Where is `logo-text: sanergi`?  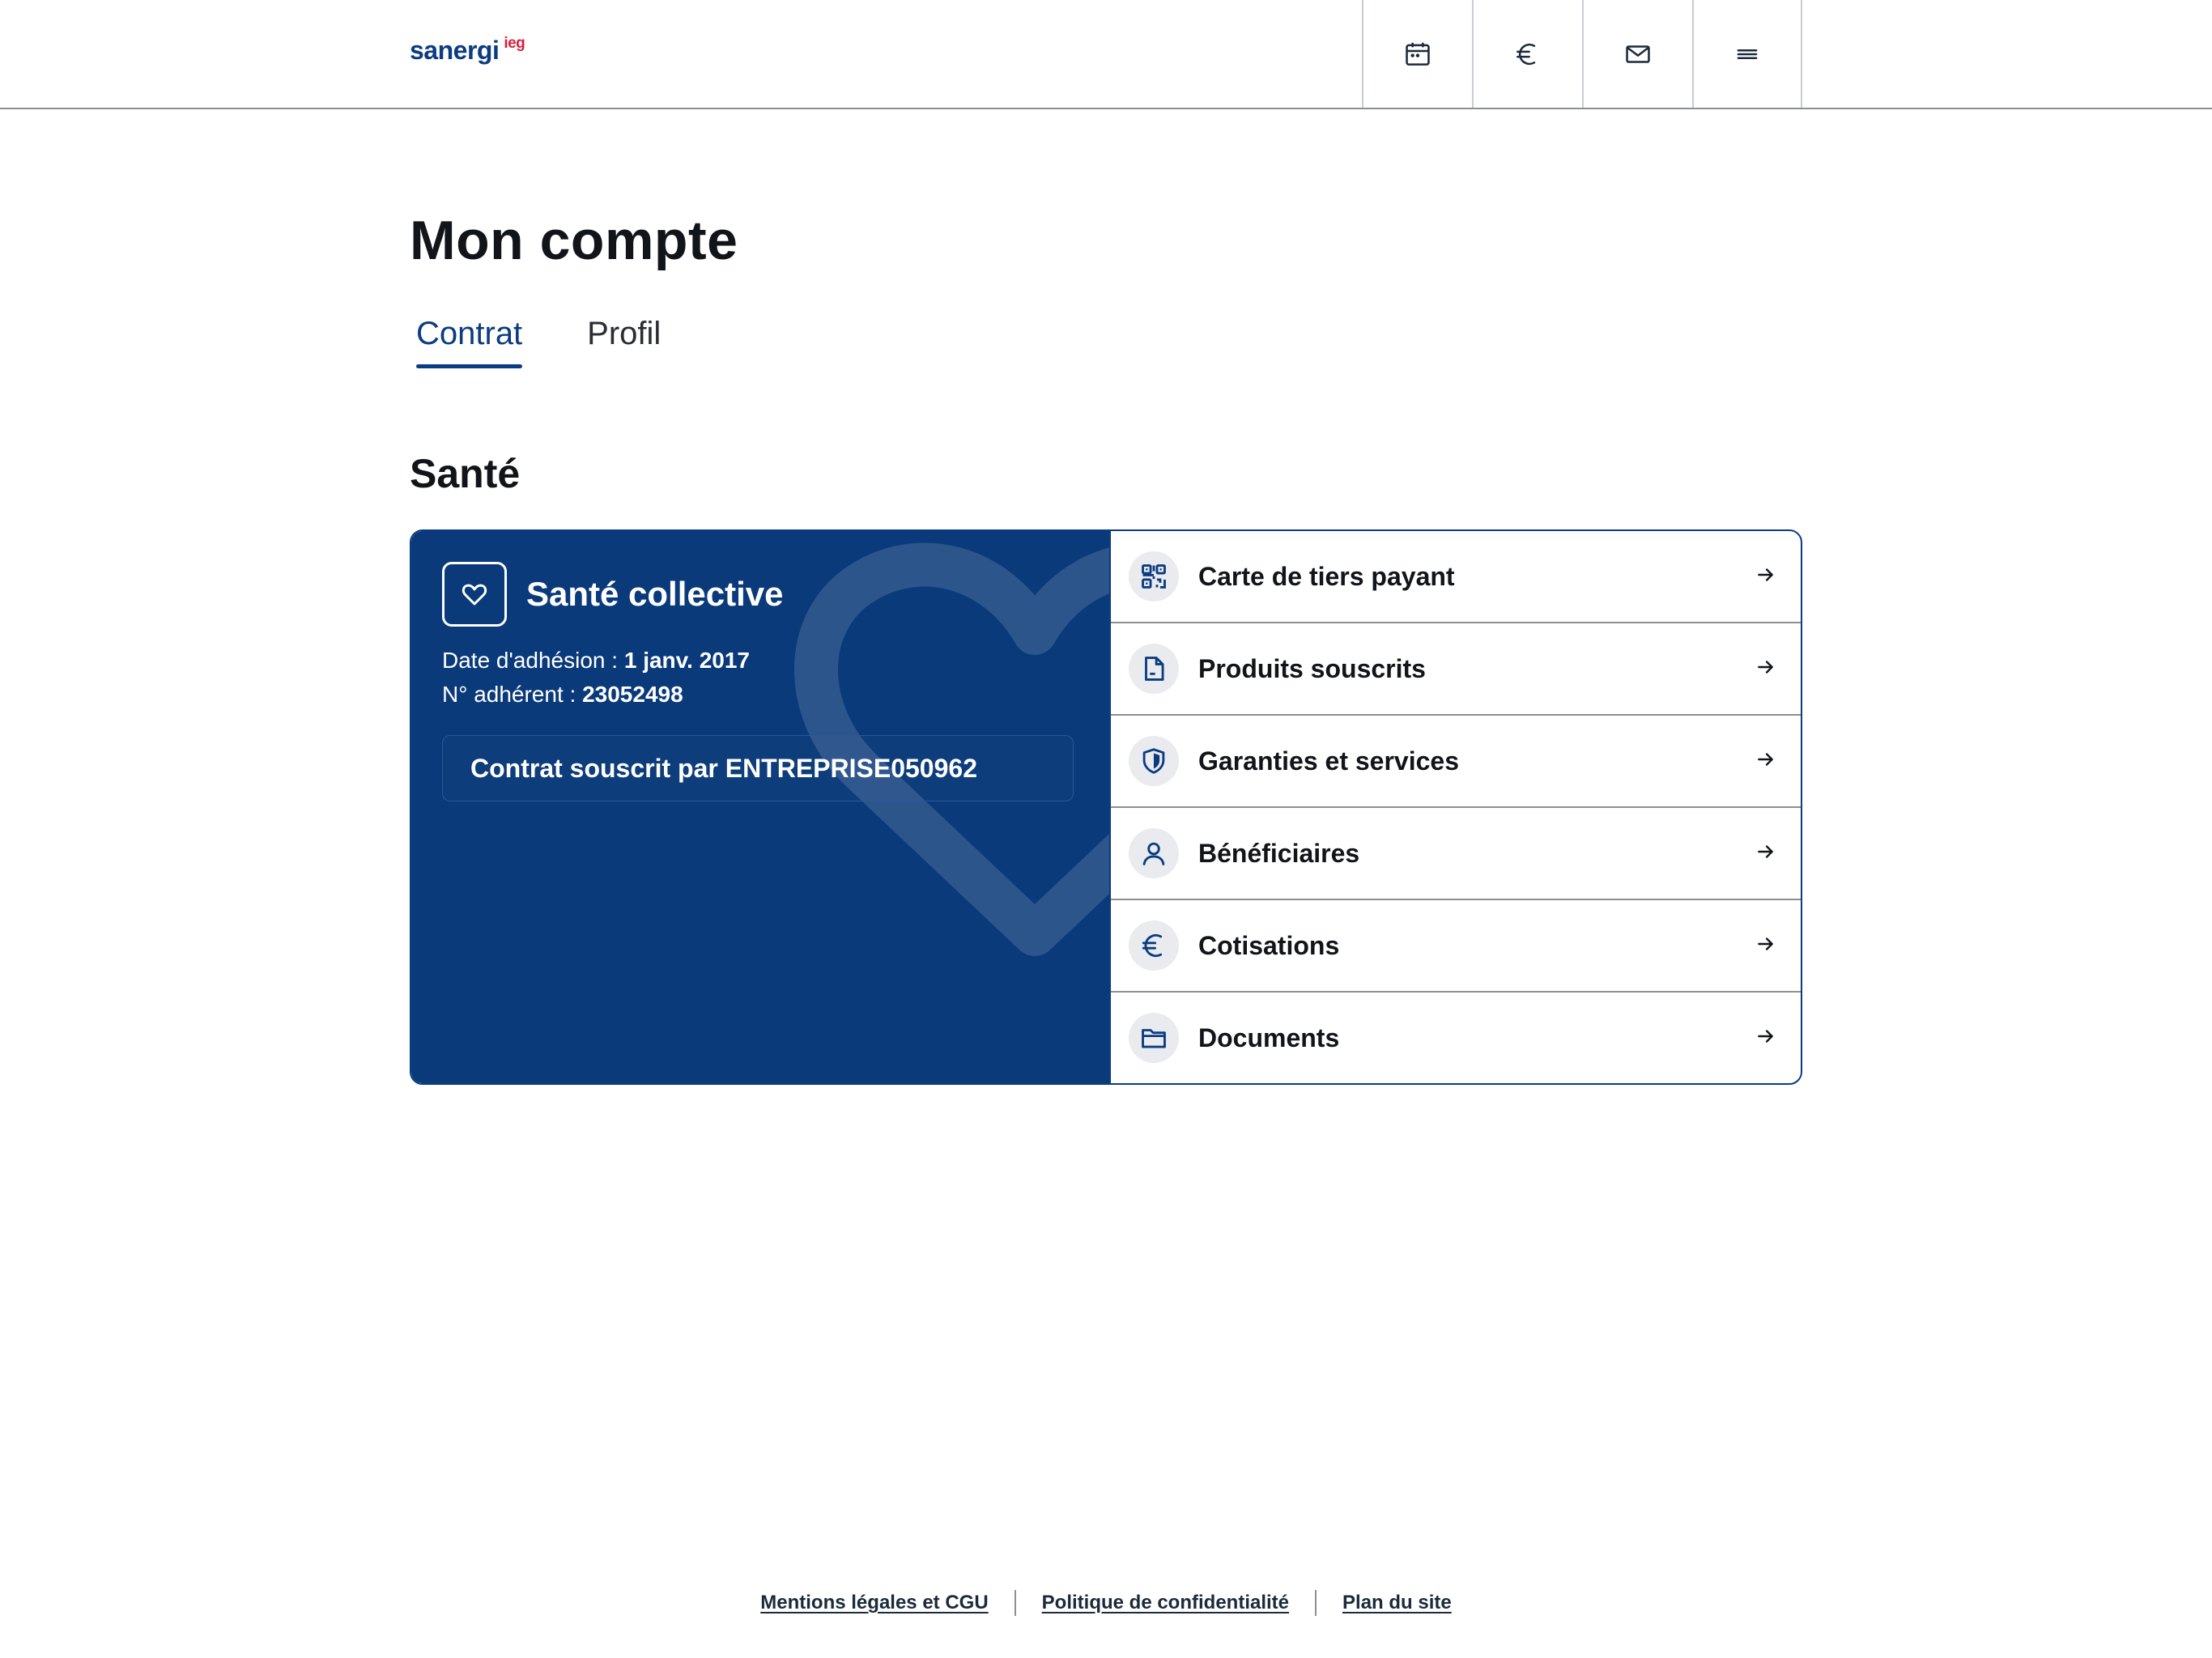 logo-text: sanergi is located at coordinates (455, 50).